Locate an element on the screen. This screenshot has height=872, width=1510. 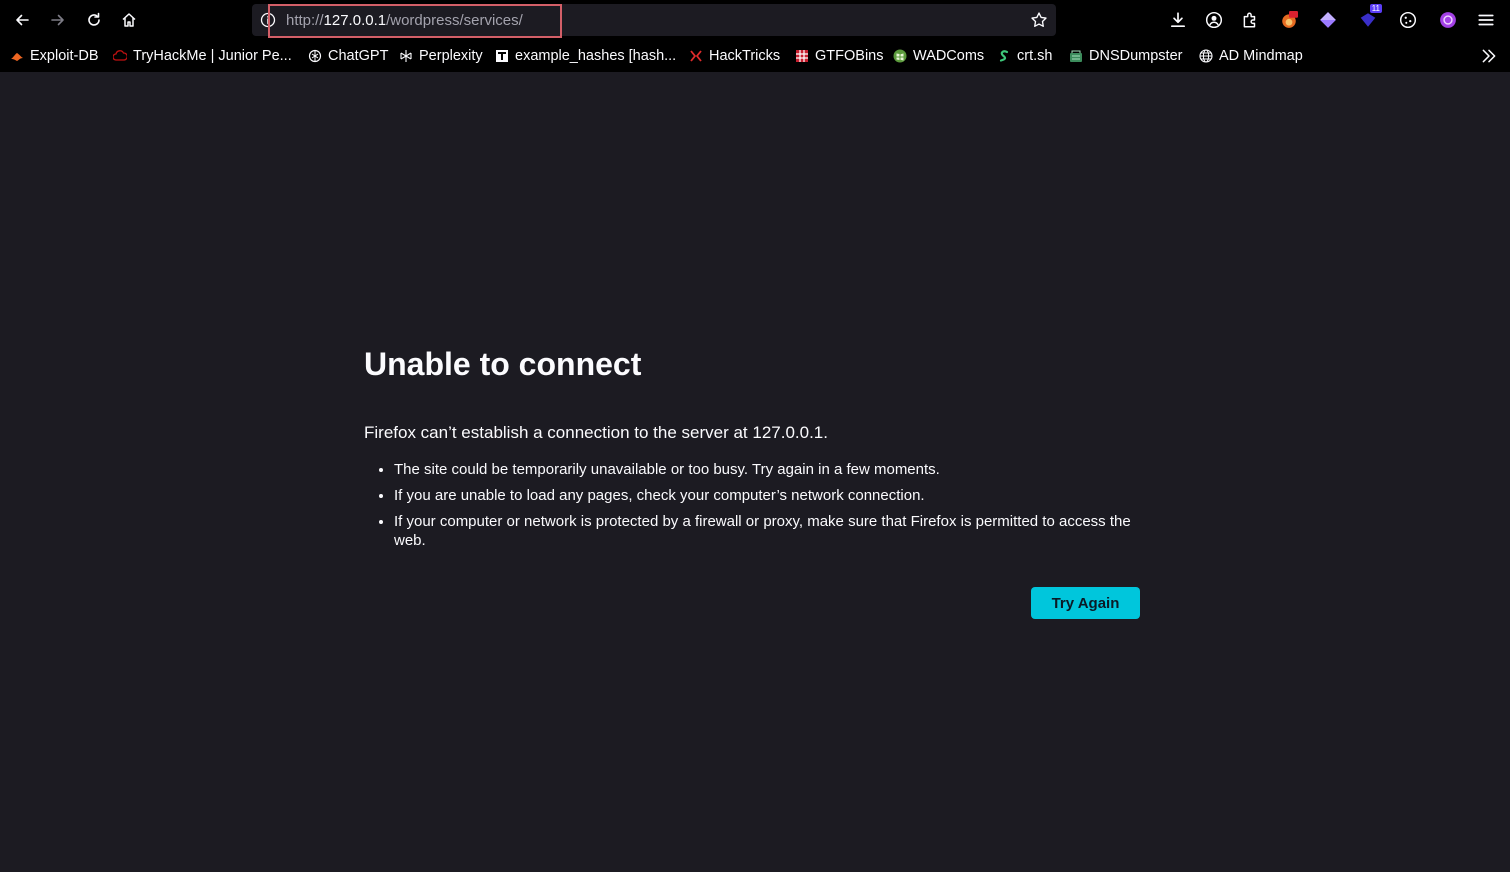
perplexity-icon is located at coordinates (406, 56).